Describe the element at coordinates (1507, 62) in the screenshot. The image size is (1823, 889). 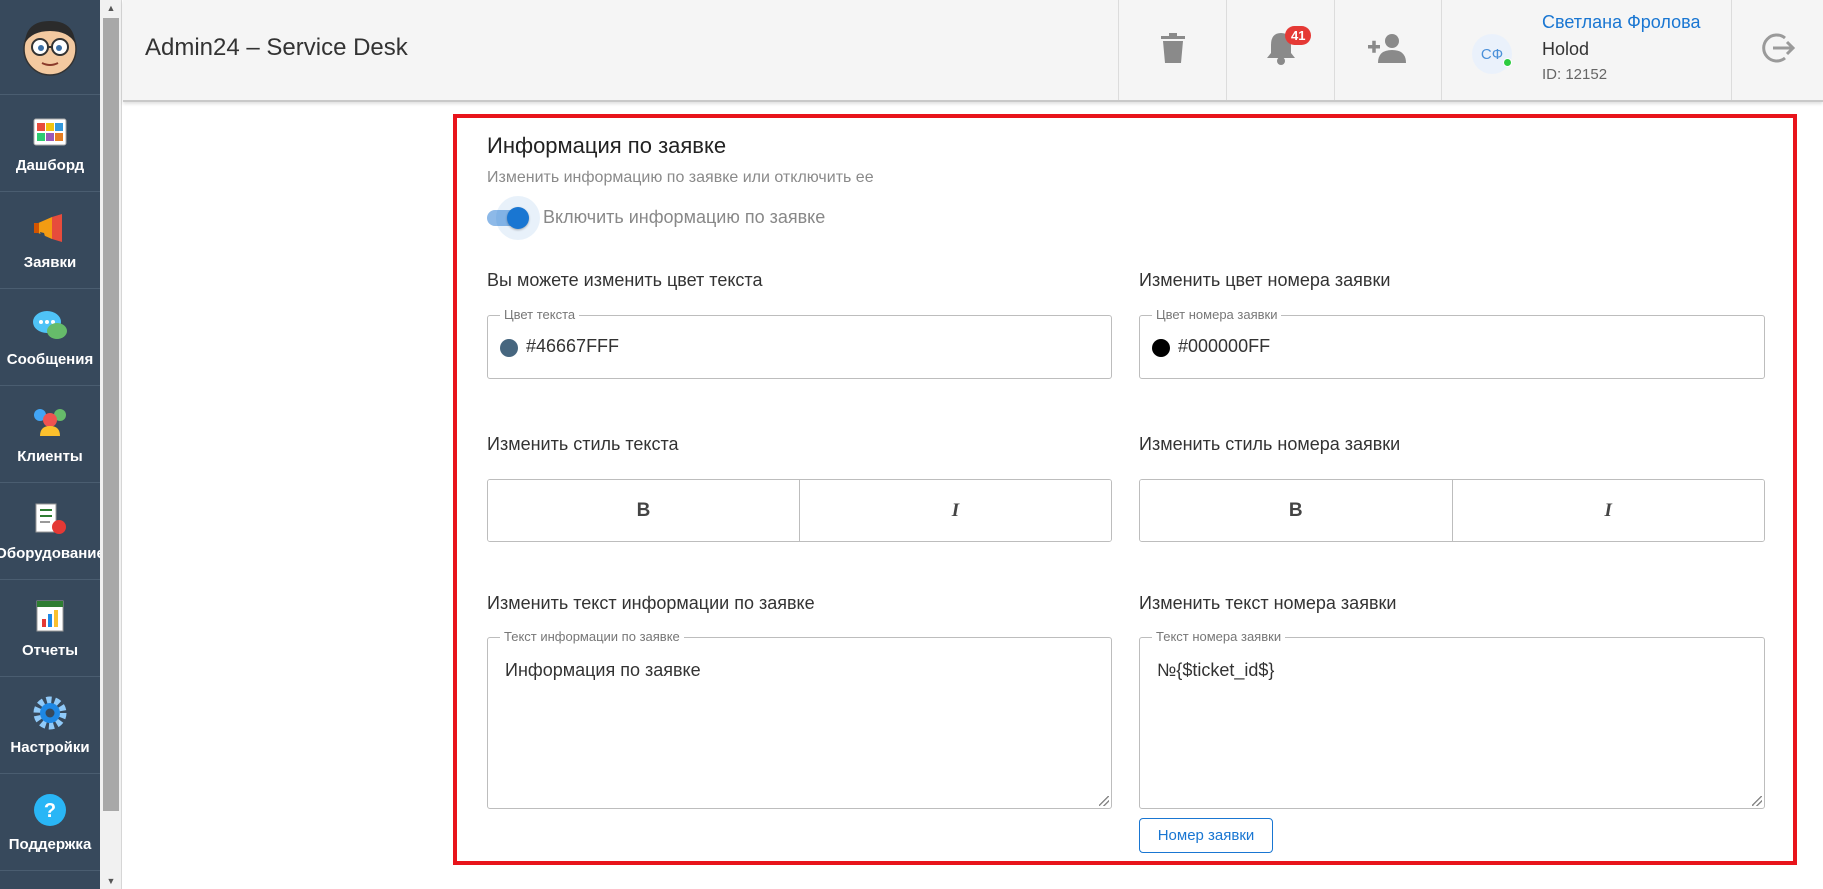
I see `online-status-dot` at that location.